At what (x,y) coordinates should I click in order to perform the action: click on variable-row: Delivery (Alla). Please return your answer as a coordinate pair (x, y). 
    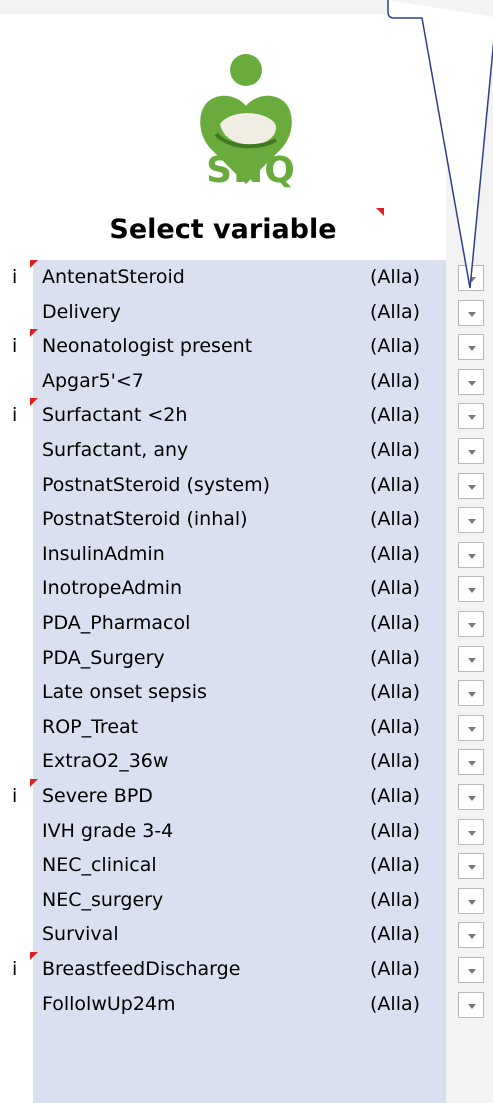
    Looking at the image, I should click on (246, 314).